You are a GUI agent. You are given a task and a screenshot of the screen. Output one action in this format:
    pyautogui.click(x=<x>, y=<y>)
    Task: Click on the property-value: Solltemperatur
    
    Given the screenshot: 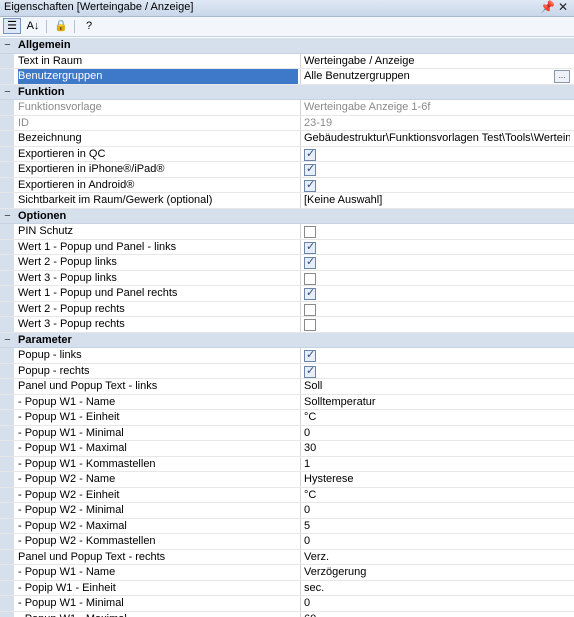 What is the action you would take?
    pyautogui.click(x=437, y=402)
    